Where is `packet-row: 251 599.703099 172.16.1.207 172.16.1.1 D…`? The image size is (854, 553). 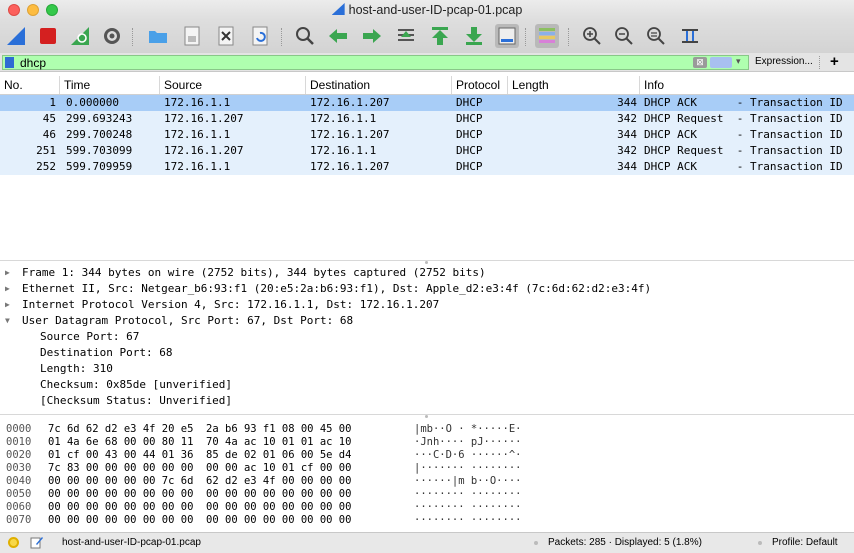
packet-row: 251 599.703099 172.16.1.207 172.16.1.1 D… is located at coordinates (427, 151).